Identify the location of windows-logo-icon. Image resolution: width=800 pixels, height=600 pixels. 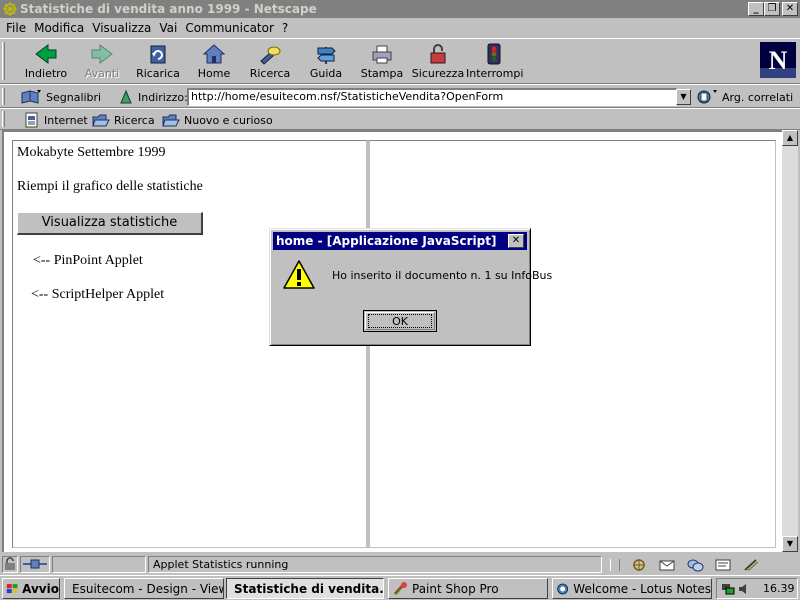
(12, 588).